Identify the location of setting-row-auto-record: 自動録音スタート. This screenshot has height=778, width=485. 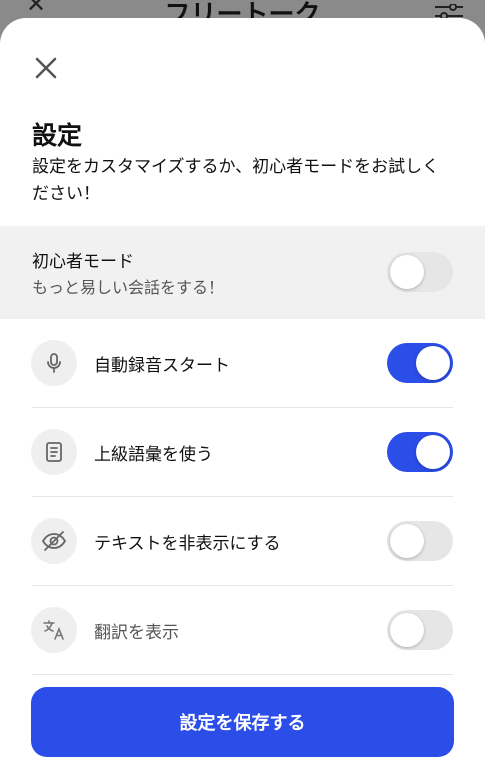
(242, 363).